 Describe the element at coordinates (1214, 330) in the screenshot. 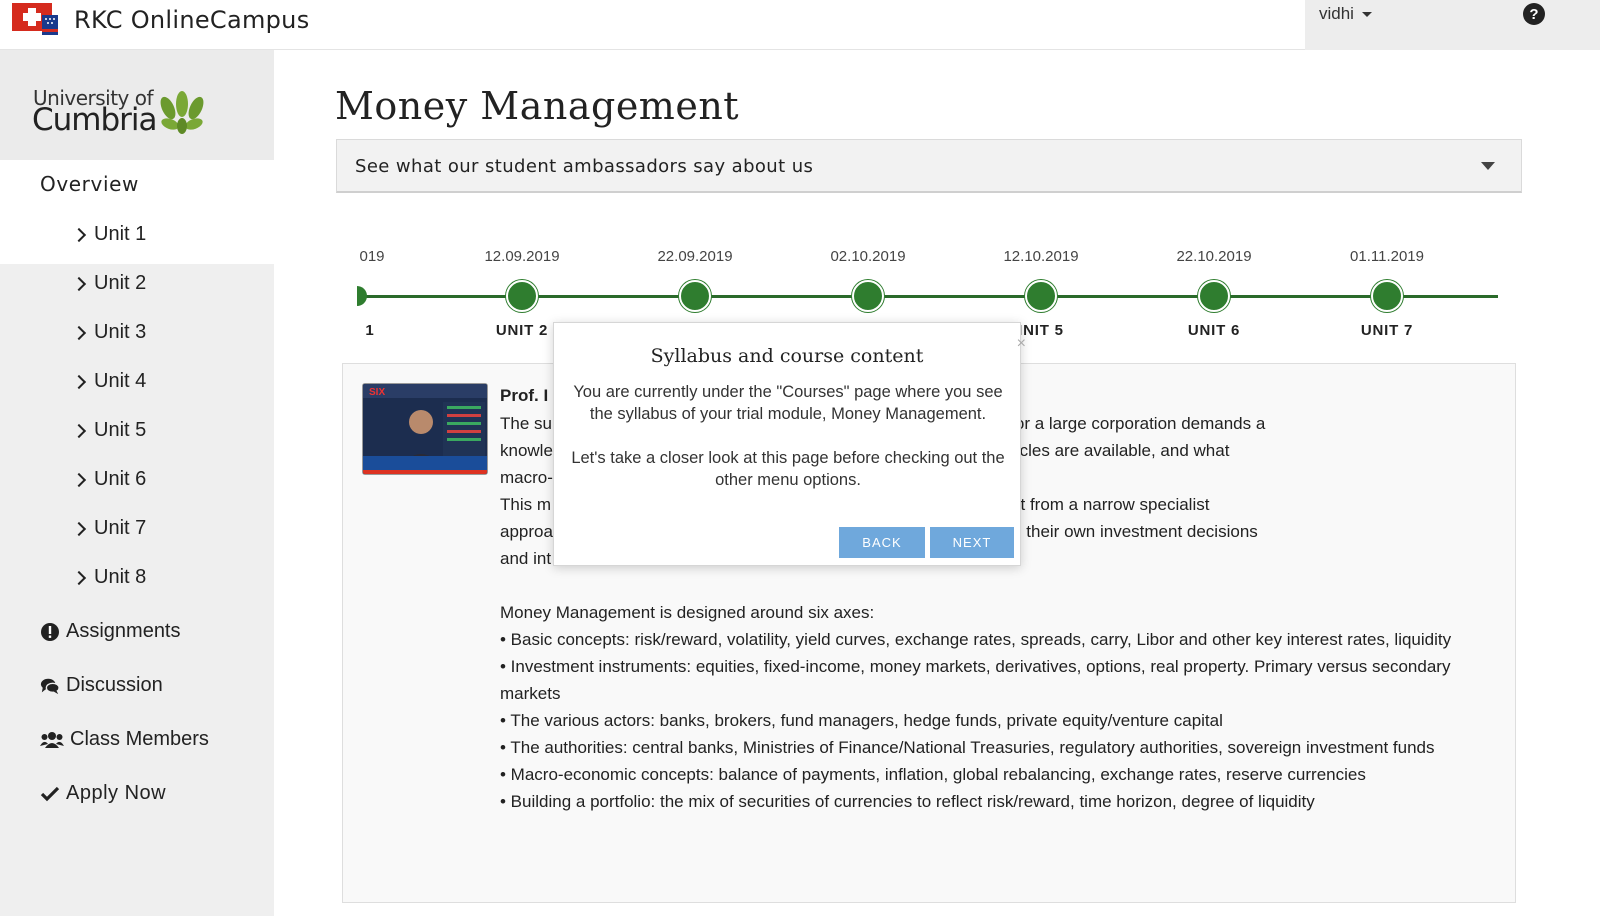

I see `timeline-label: UNIT 6` at that location.